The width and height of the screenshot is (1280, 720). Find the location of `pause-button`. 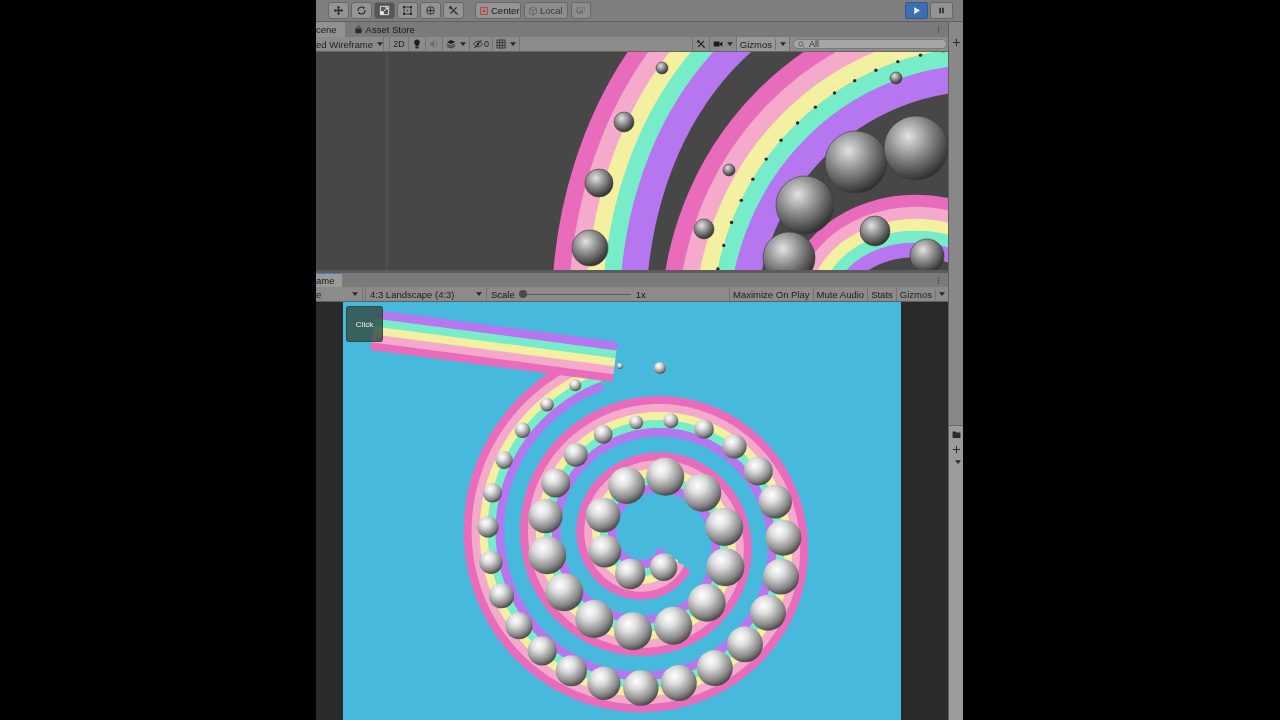

pause-button is located at coordinates (941, 10).